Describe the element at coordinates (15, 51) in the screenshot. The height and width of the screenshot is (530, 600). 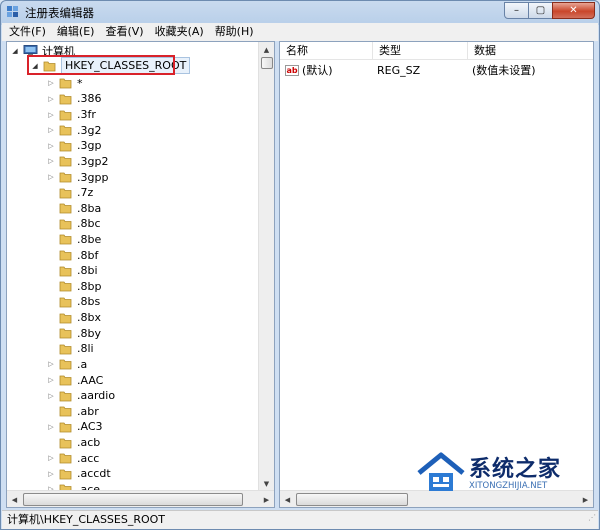
I see `collapse-arrow-icon: ◢` at that location.